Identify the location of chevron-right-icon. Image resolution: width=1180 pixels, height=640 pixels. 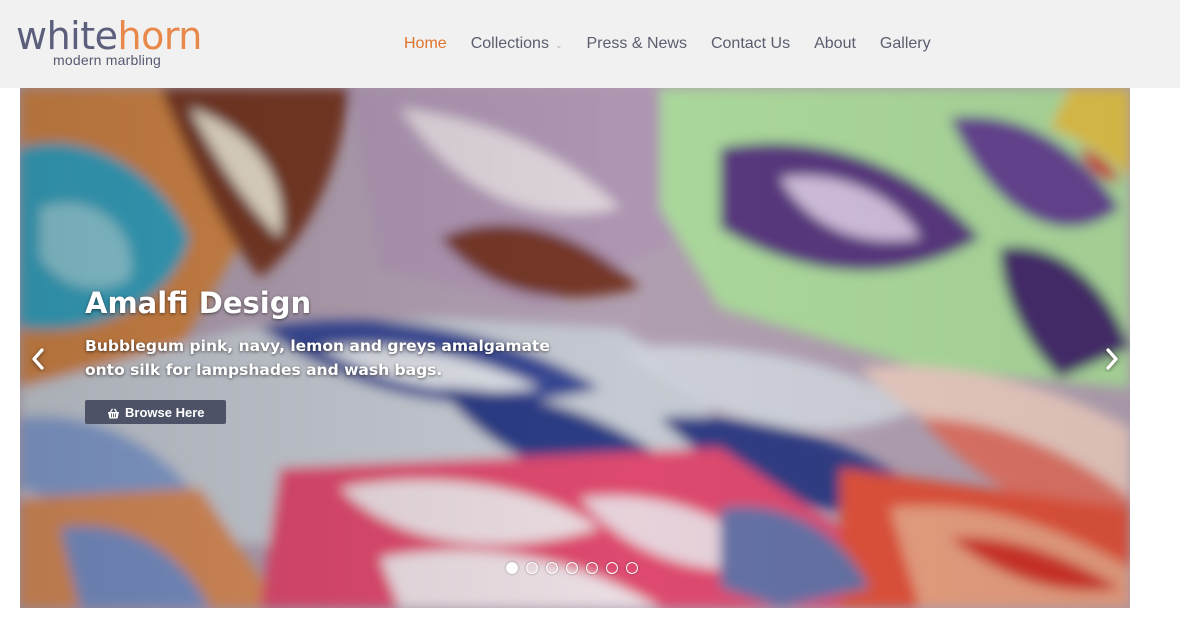
(1112, 359).